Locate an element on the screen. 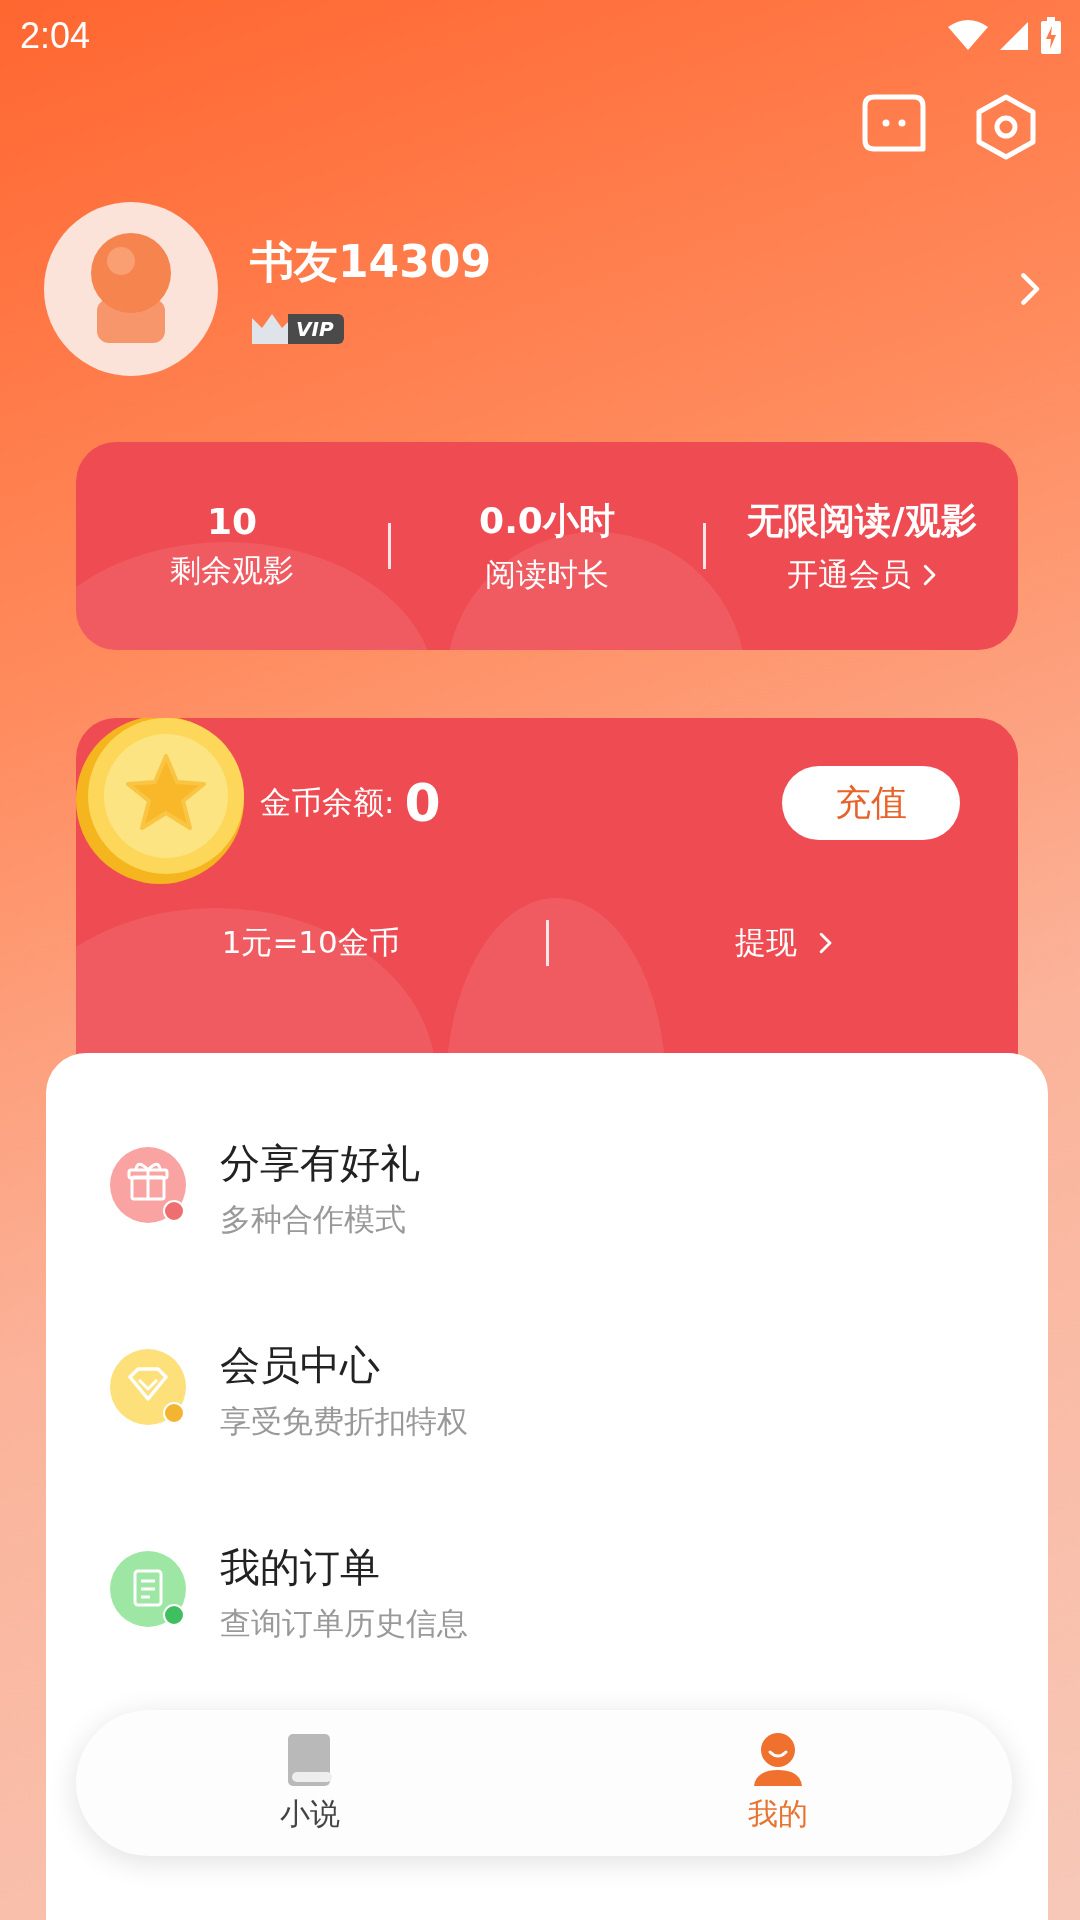 The image size is (1080, 1920). menu-title: 分享有好礼 is located at coordinates (320, 1163).